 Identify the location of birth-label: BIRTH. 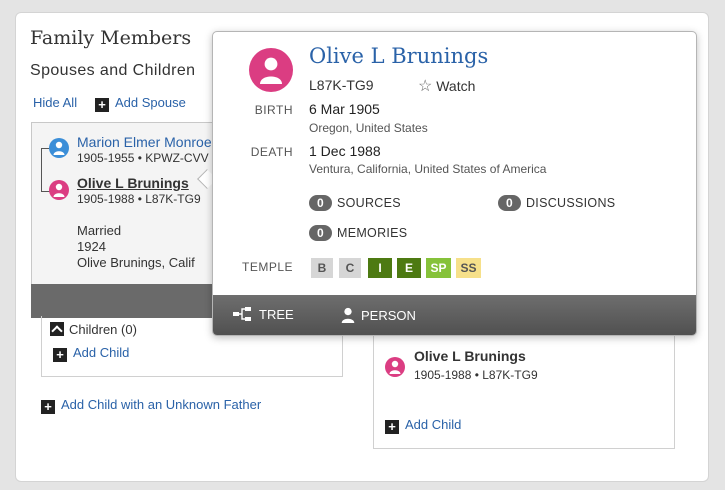
(273, 110).